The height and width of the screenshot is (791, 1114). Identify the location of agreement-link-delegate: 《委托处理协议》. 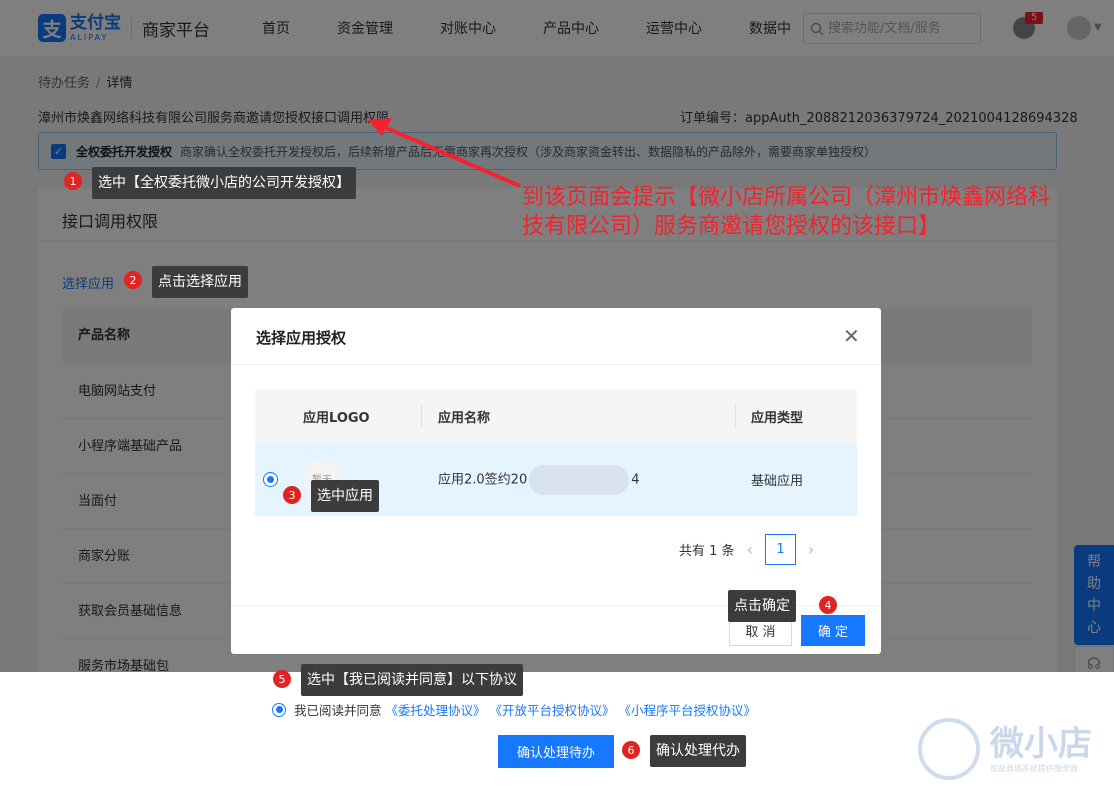
(436, 709).